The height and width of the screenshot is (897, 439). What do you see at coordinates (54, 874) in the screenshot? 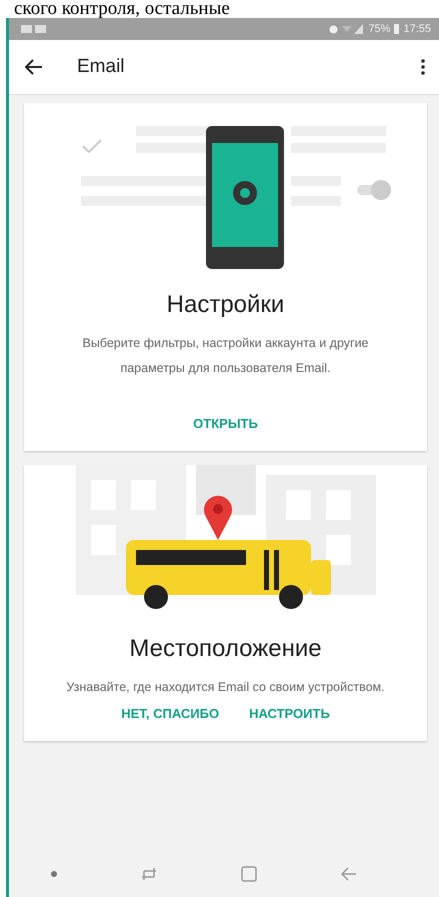
I see `dot-icon` at bounding box center [54, 874].